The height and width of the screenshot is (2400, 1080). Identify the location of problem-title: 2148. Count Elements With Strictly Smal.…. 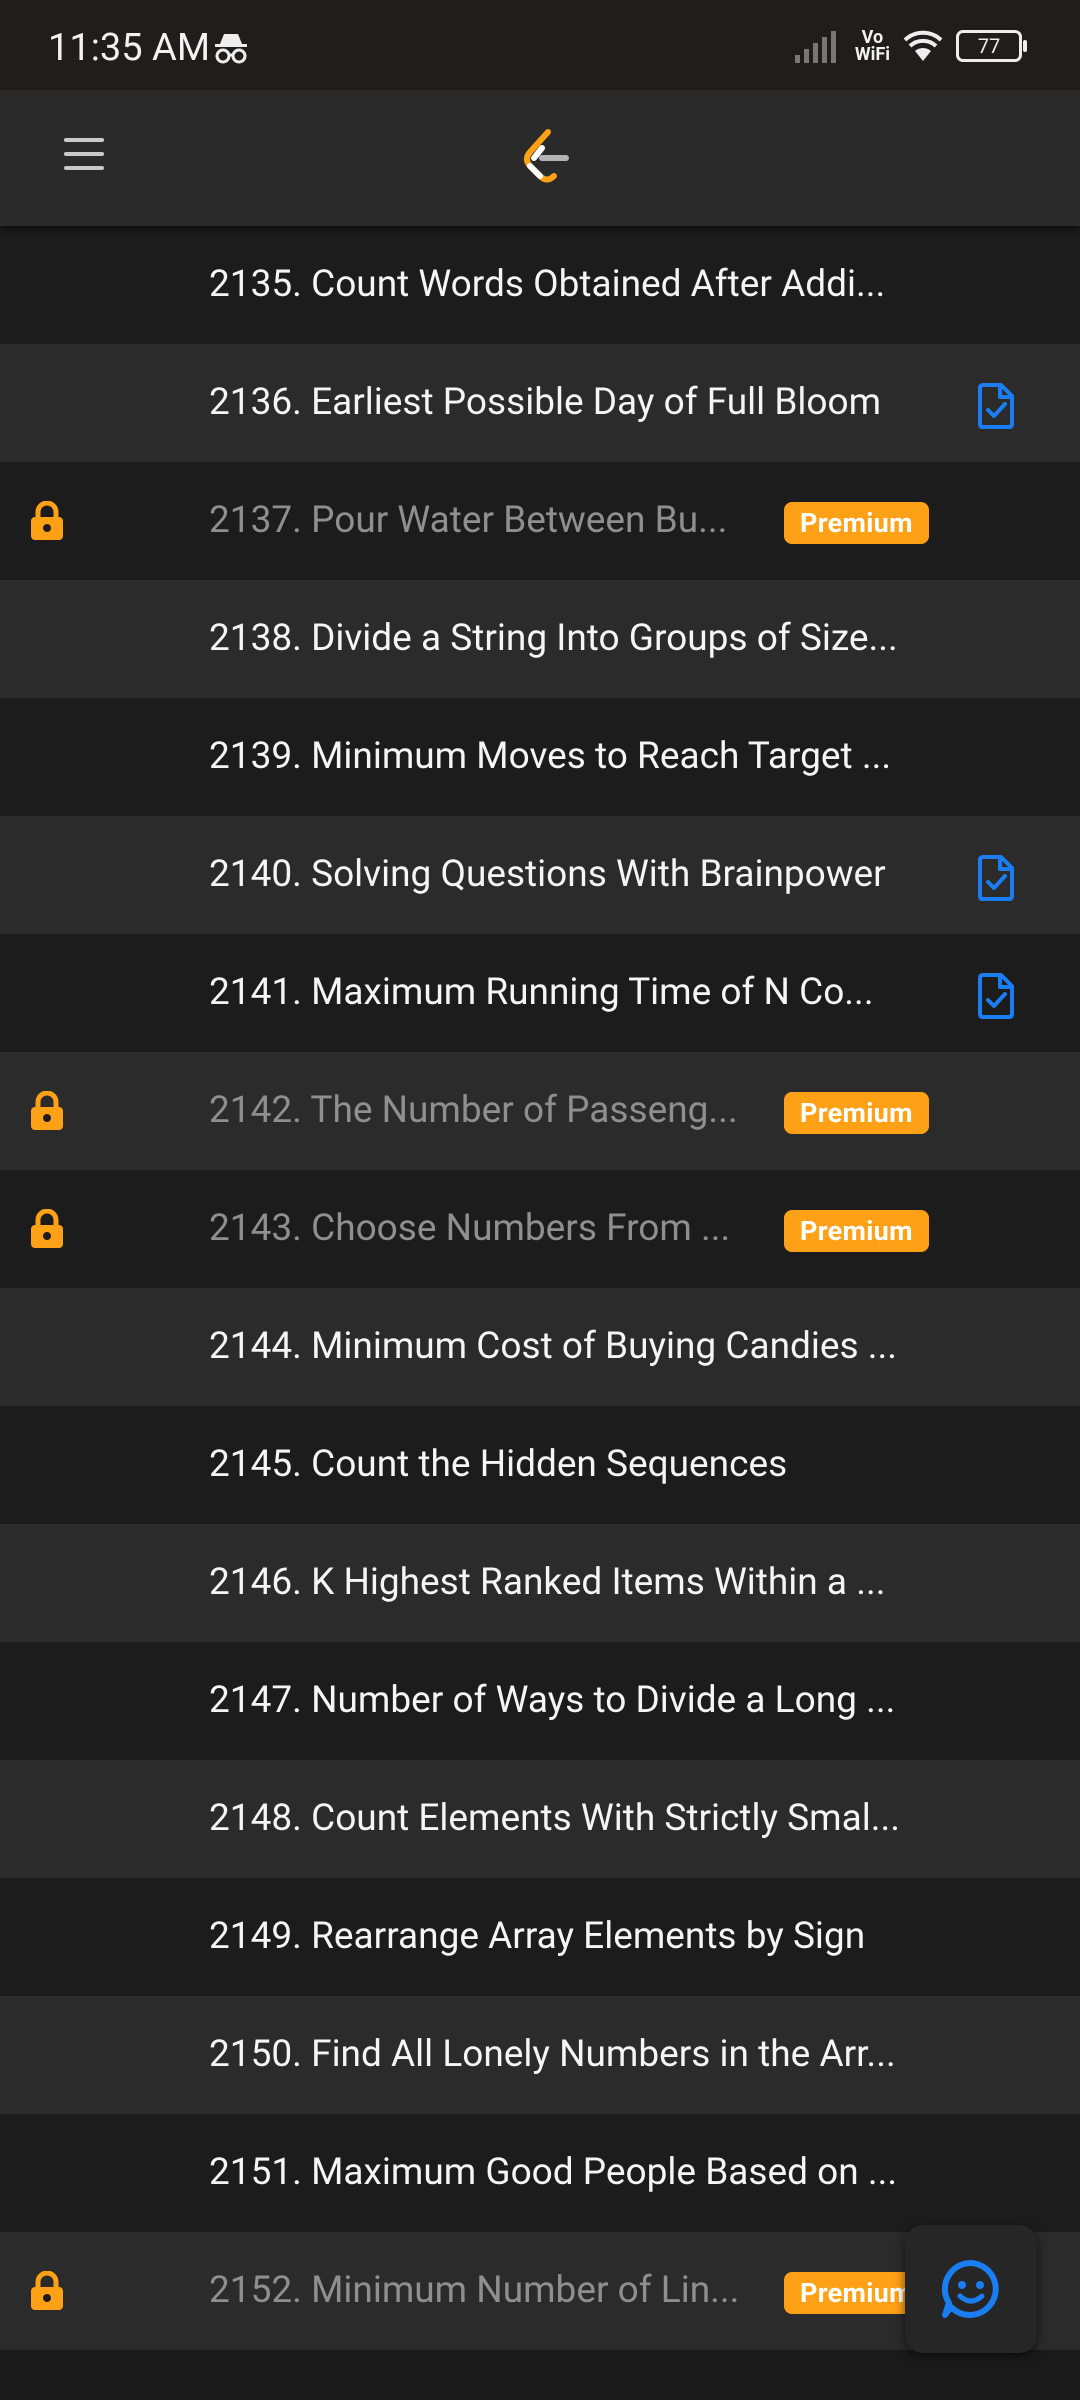
(554, 1818).